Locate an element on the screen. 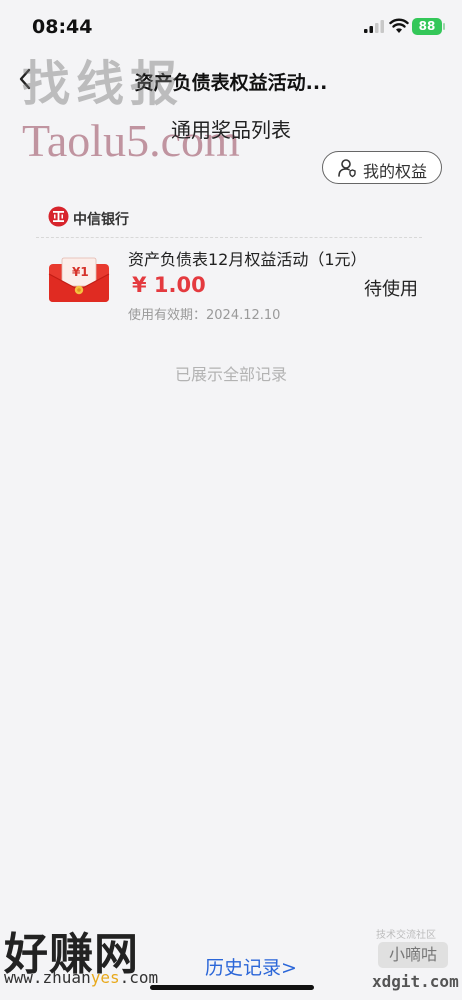 Image resolution: width=462 pixels, height=1000 pixels. divider is located at coordinates (229, 237).